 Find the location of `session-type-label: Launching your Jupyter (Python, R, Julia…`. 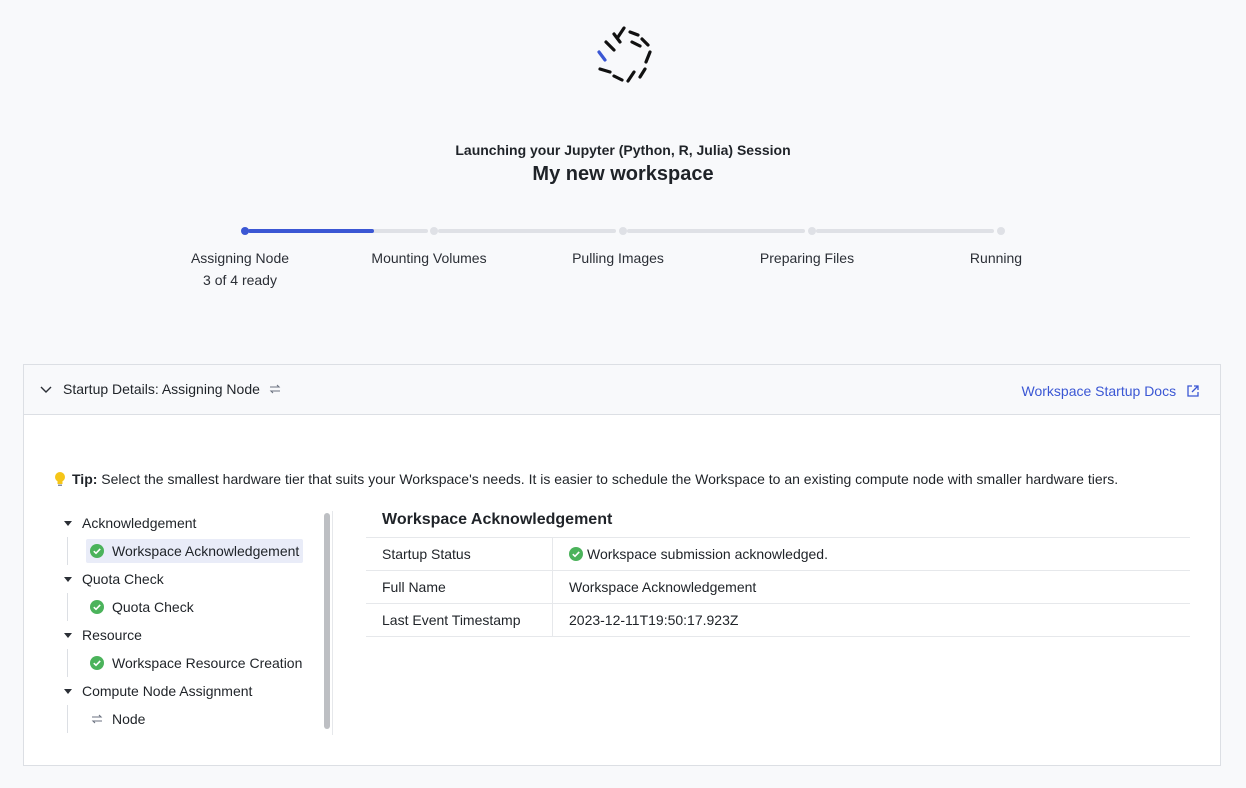

session-type-label: Launching your Jupyter (Python, R, Julia… is located at coordinates (623, 150).